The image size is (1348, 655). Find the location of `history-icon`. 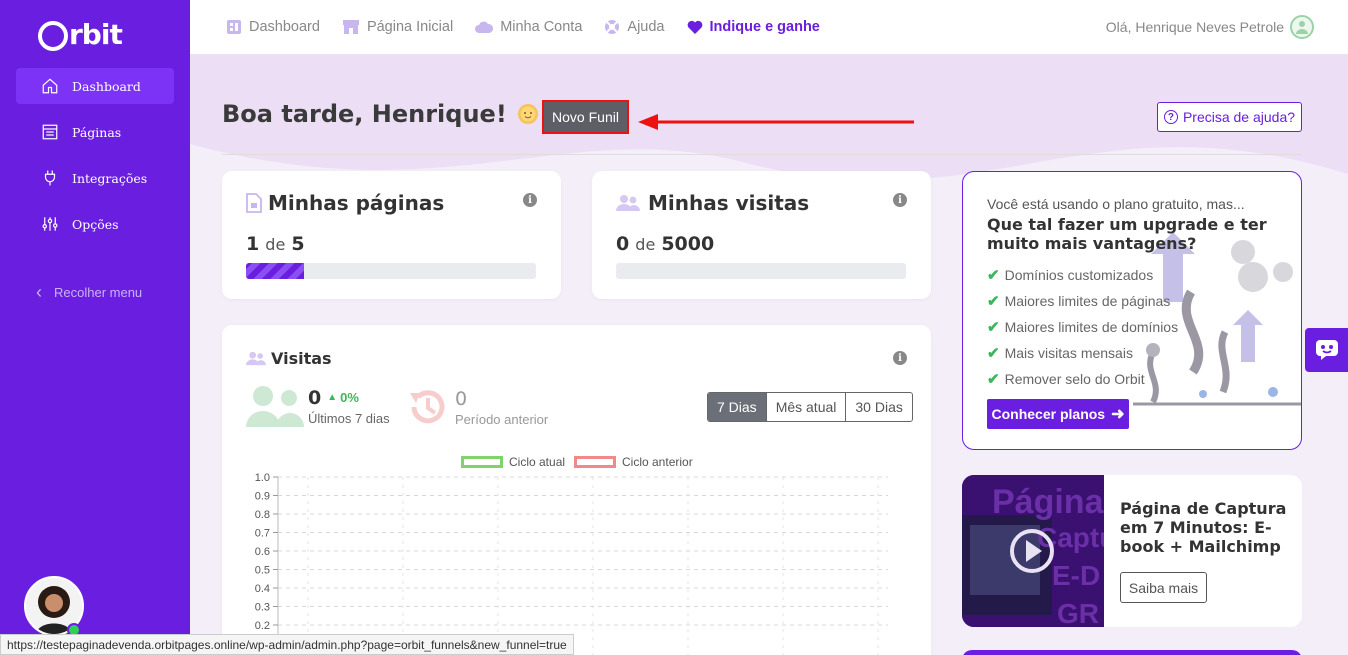

history-icon is located at coordinates (427, 407).